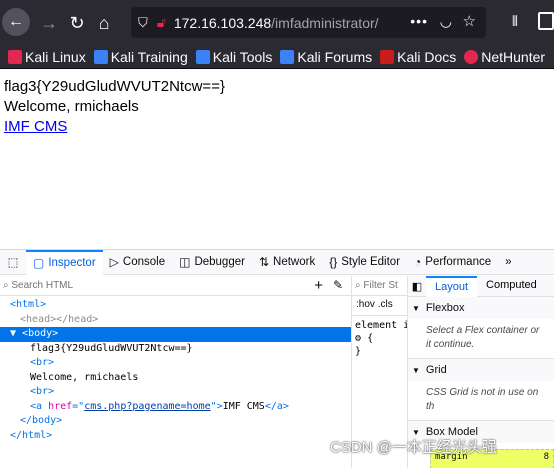 The width and height of the screenshot is (554, 468). What do you see at coordinates (140, 57) in the screenshot?
I see `bookmark-kali-training: Kali Training` at bounding box center [140, 57].